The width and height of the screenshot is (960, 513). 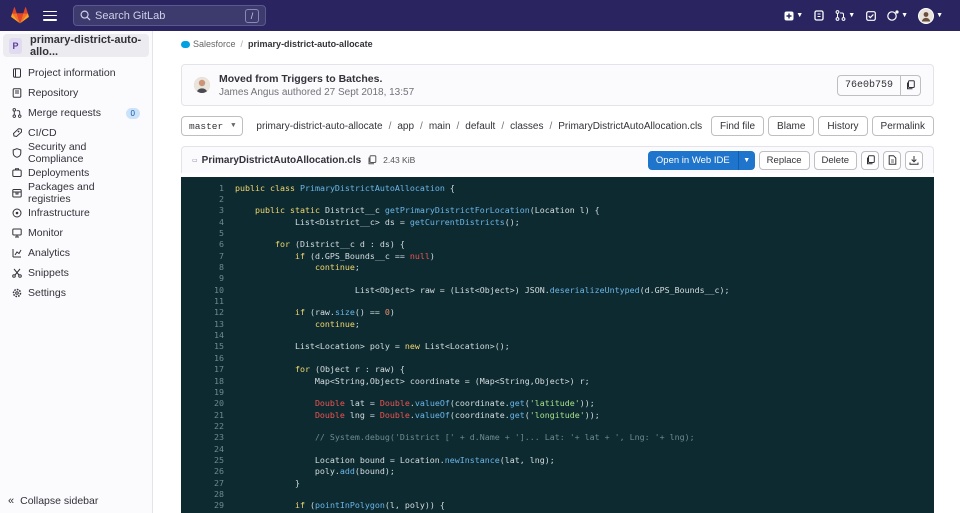 What do you see at coordinates (208, 301) in the screenshot?
I see `line-number: 11` at bounding box center [208, 301].